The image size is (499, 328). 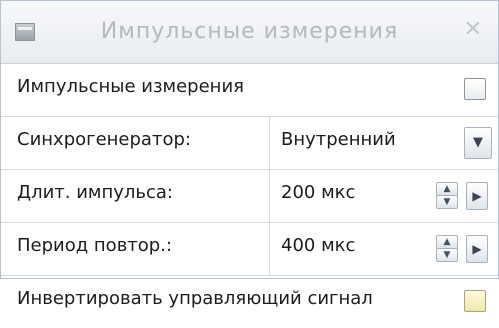 What do you see at coordinates (473, 30) in the screenshot?
I see `close-icon: ✕` at bounding box center [473, 30].